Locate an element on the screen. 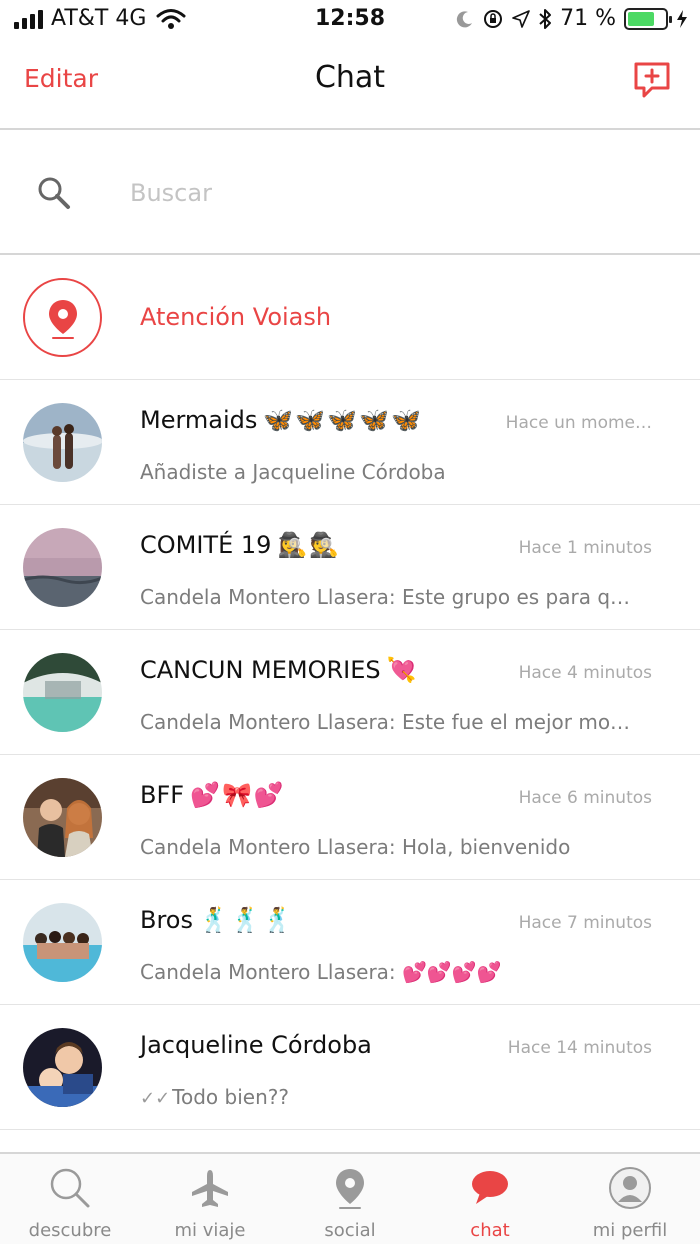  chat-title: BFF is located at coordinates (162, 795).